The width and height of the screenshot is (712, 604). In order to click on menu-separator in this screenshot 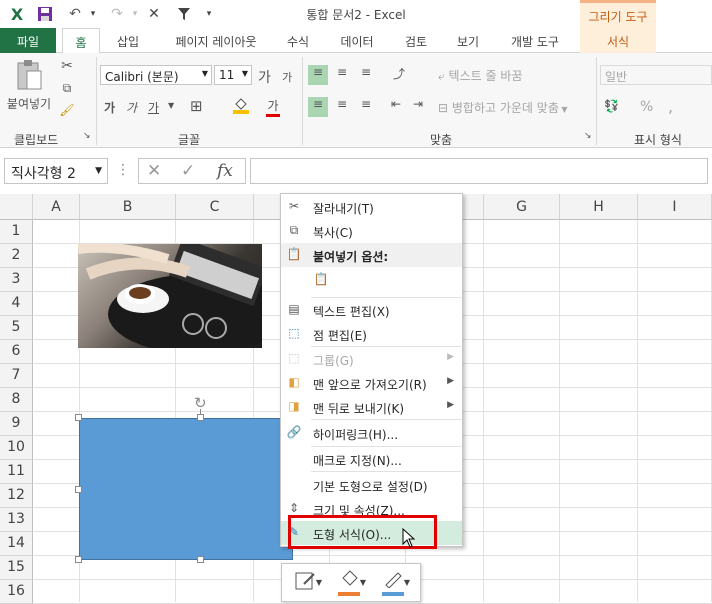, I will do `click(386, 419)`.